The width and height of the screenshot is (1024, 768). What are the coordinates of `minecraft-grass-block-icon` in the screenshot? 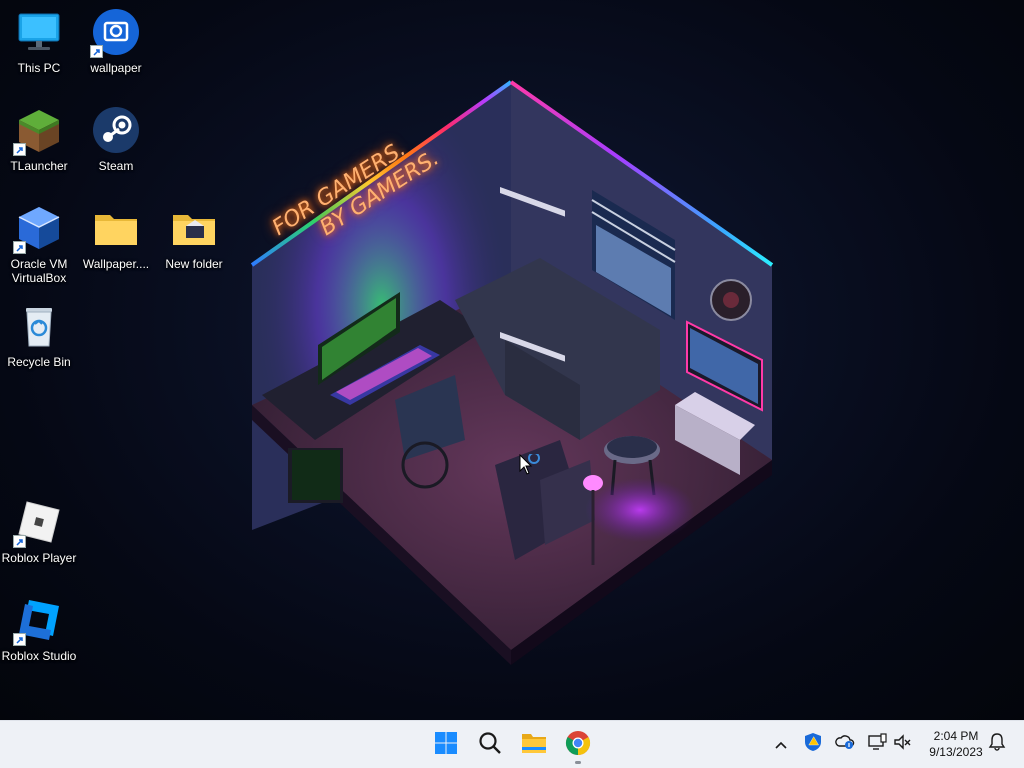 It's located at (38, 131).